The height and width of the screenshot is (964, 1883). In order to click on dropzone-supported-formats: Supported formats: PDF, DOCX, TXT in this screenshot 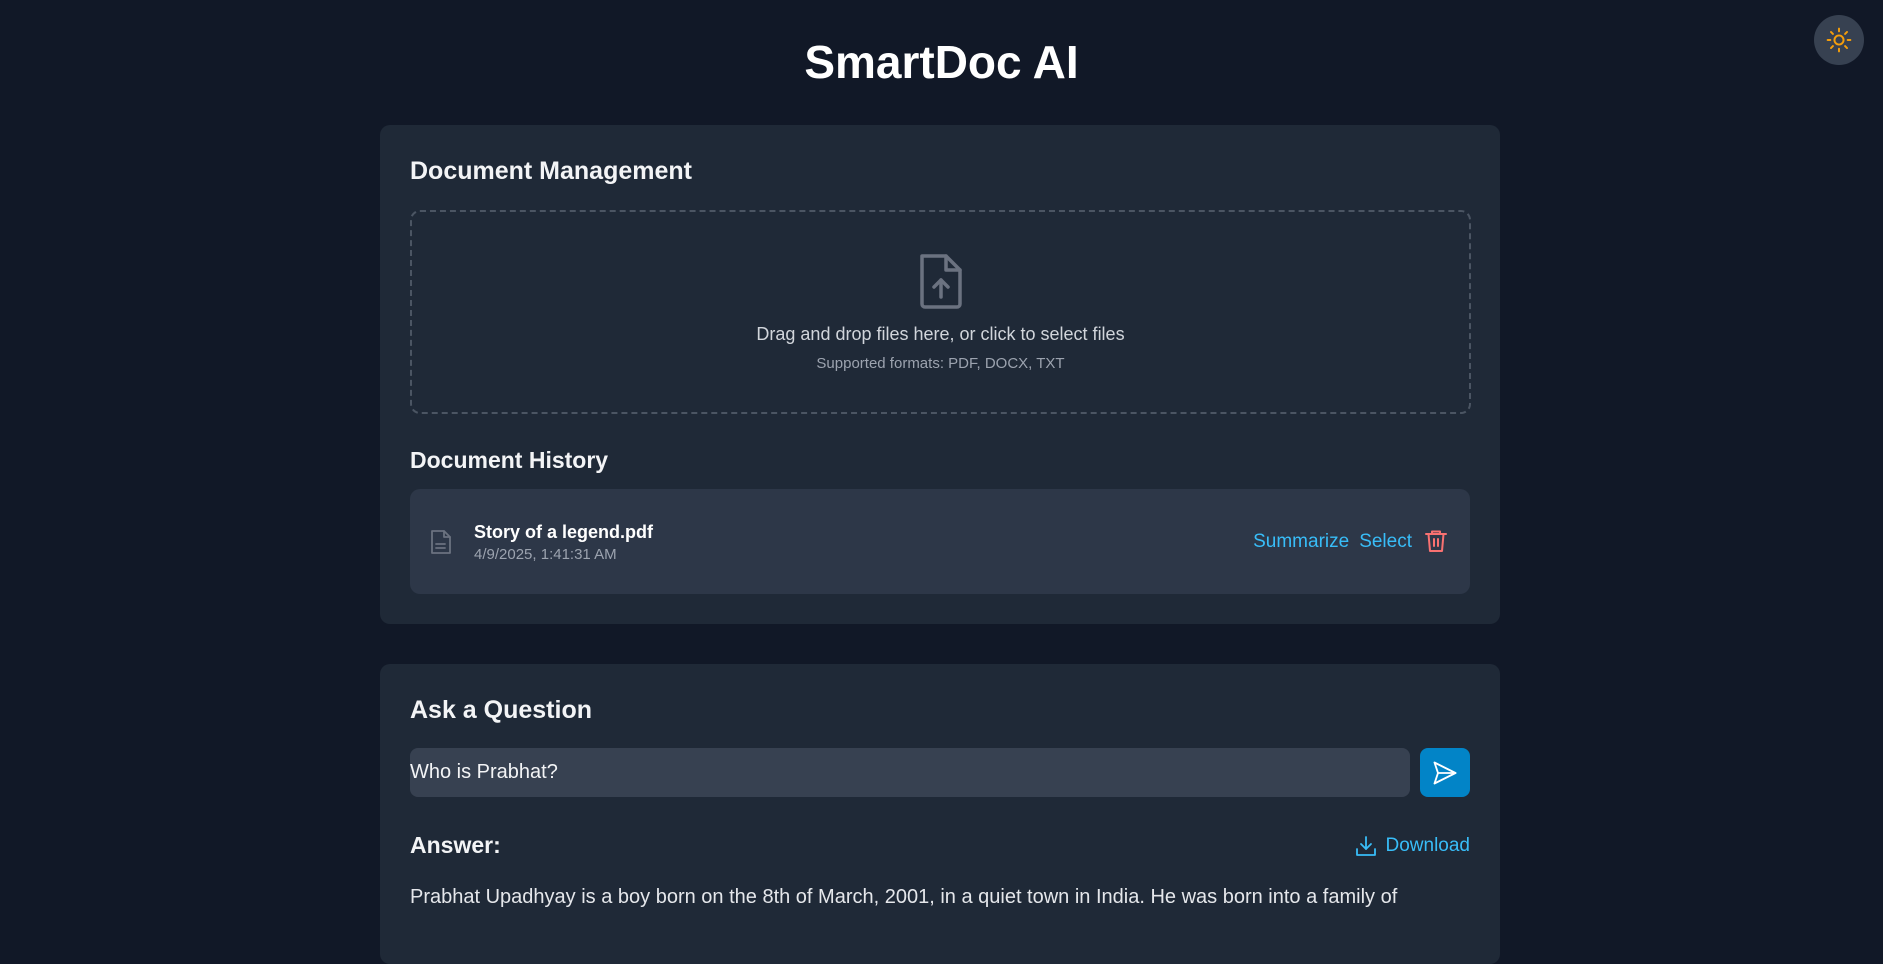, I will do `click(940, 363)`.